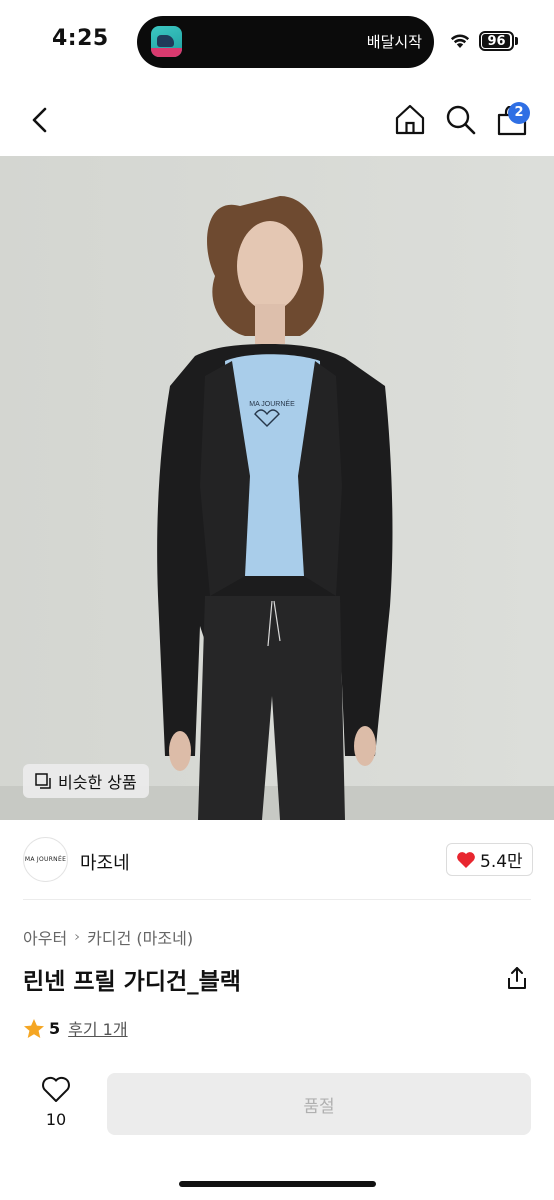  I want to click on brand-logo-text: MA JOURNÉE, so click(45, 859).